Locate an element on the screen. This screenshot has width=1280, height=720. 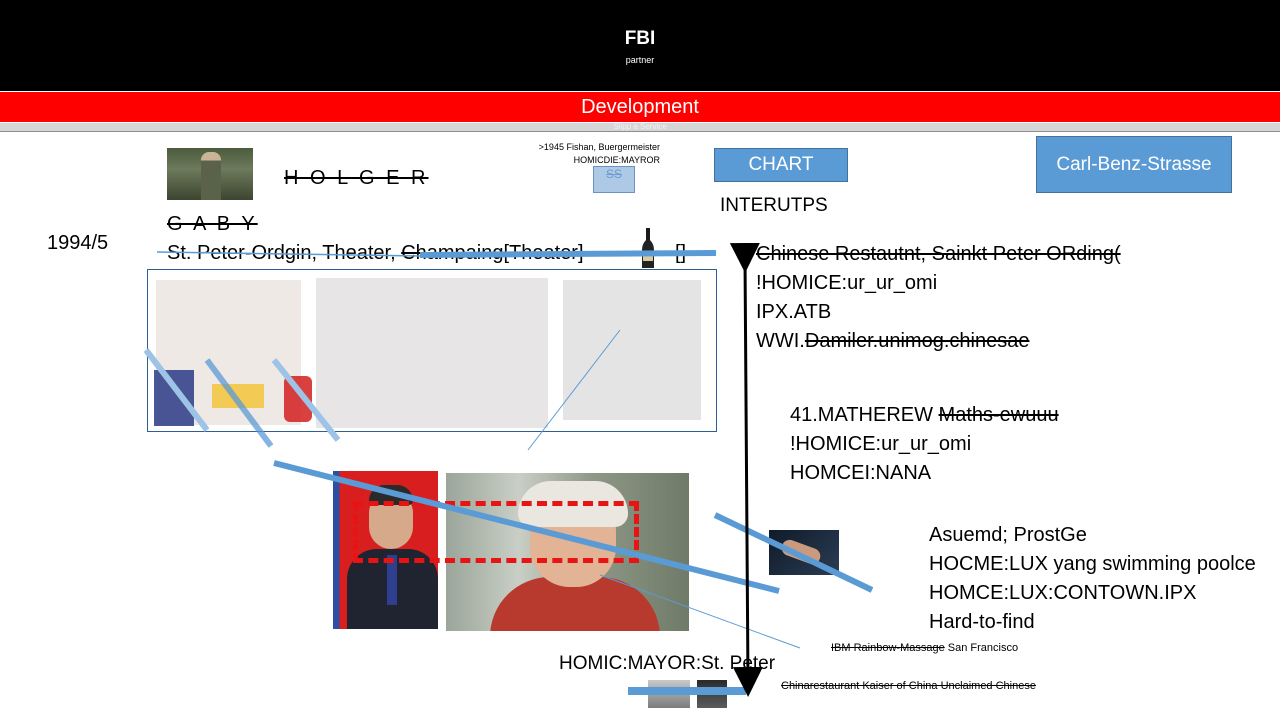
candy-bag is located at coordinates (238, 396).